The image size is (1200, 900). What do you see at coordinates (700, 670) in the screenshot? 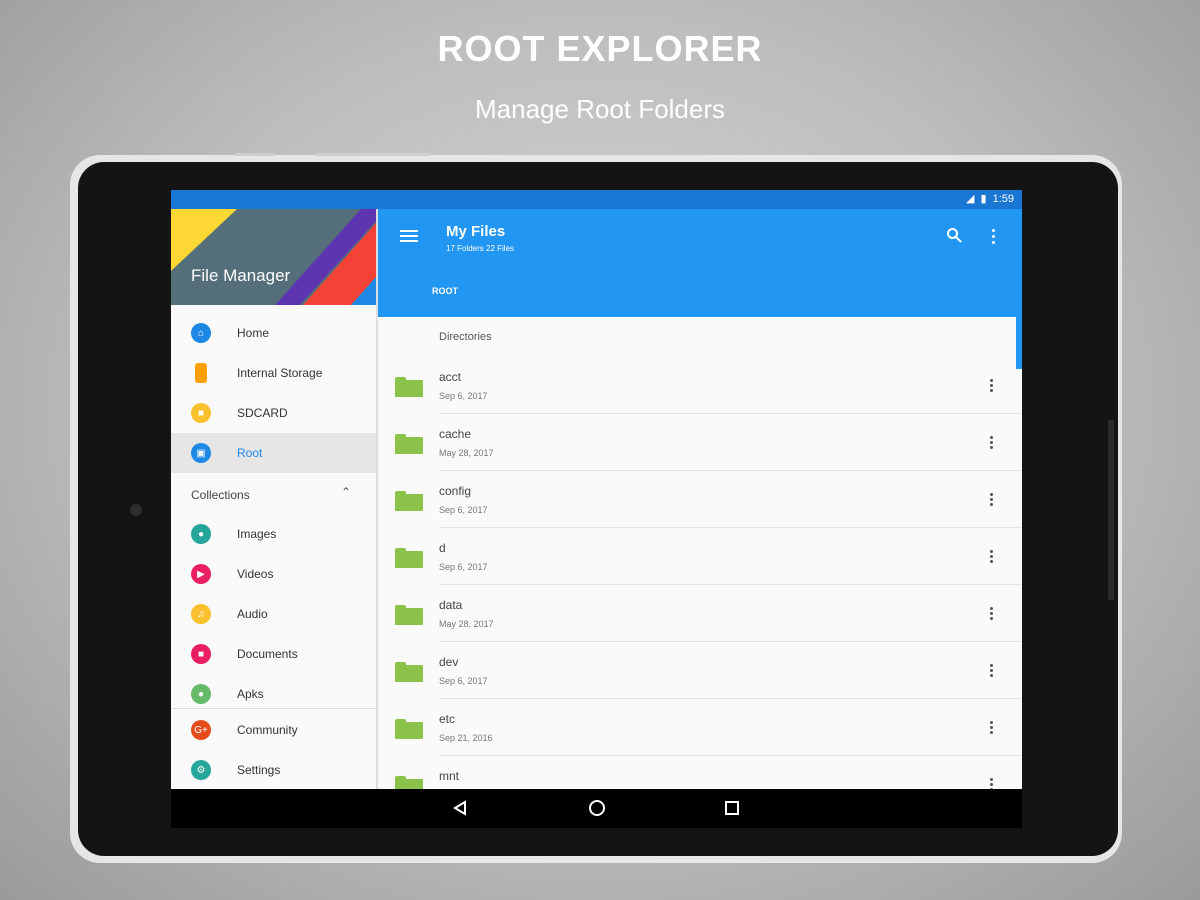
I see `list-item: dev Sep 6, 2017` at bounding box center [700, 670].